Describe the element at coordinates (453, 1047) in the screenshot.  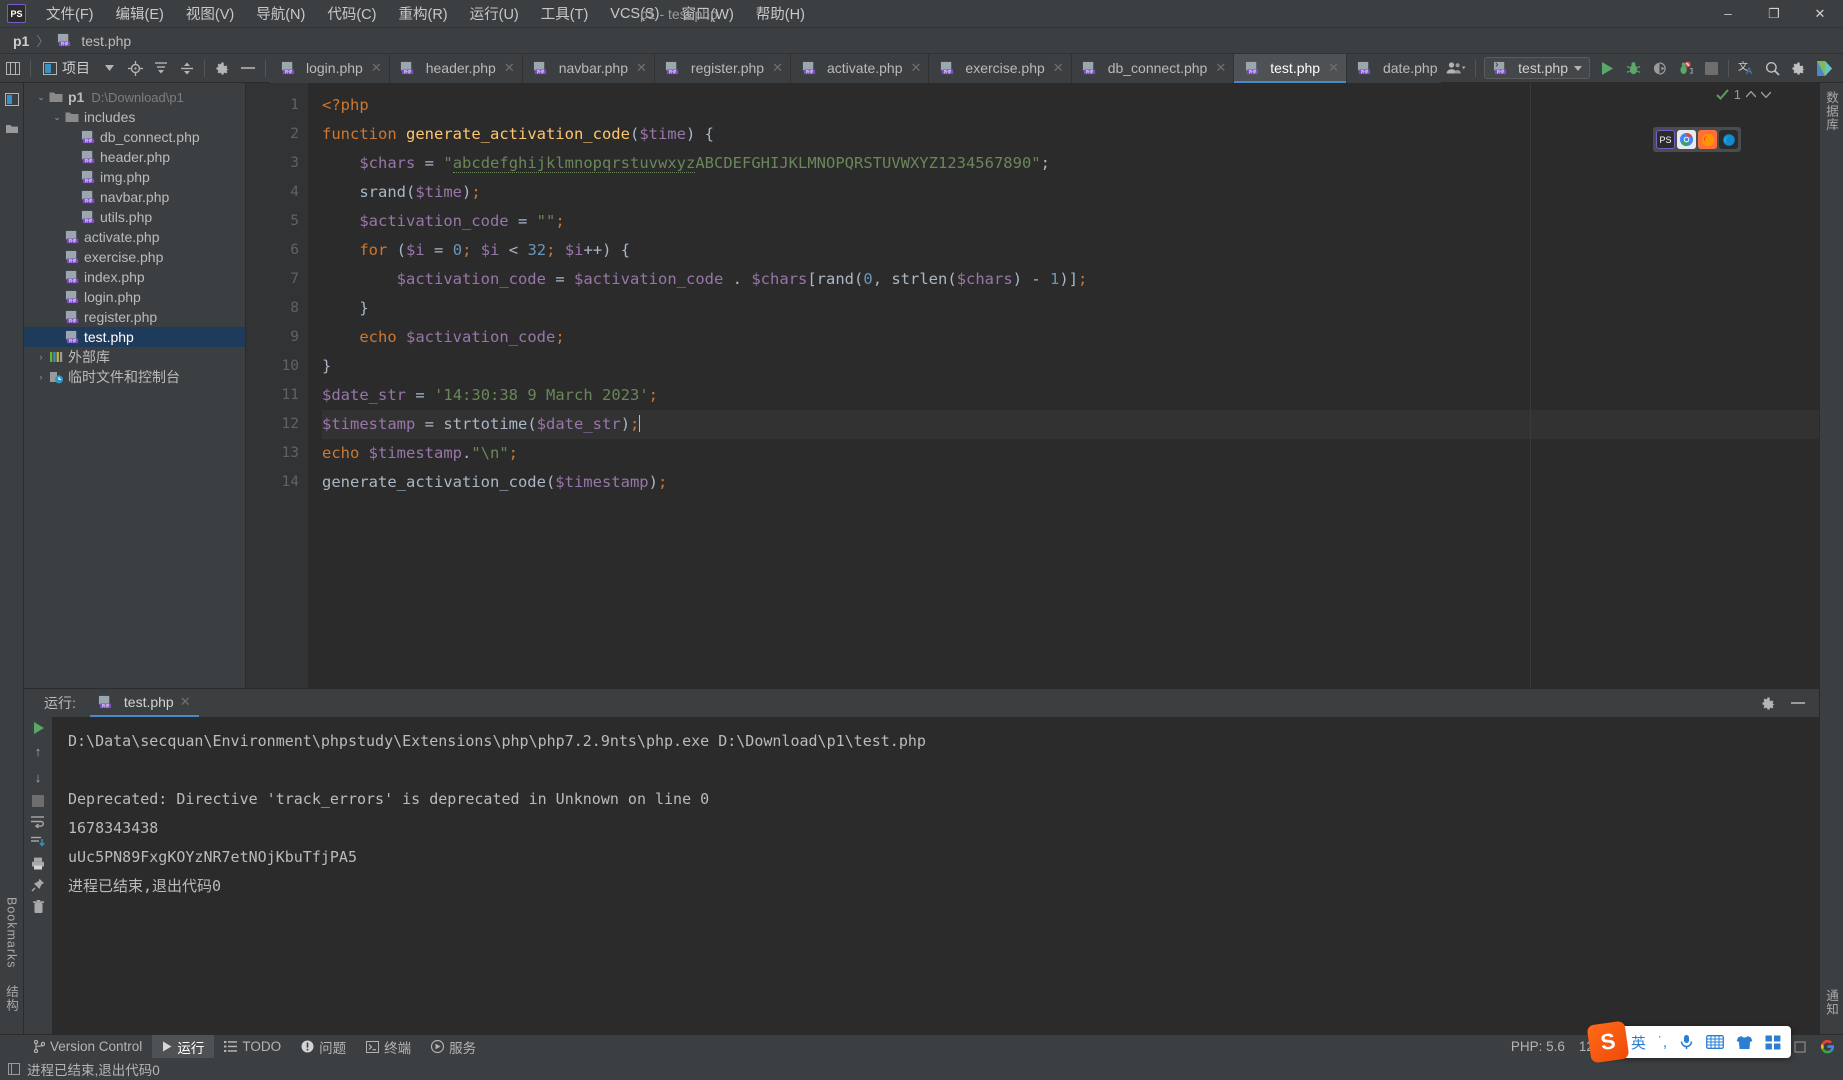
I see `status-services: 服务` at that location.